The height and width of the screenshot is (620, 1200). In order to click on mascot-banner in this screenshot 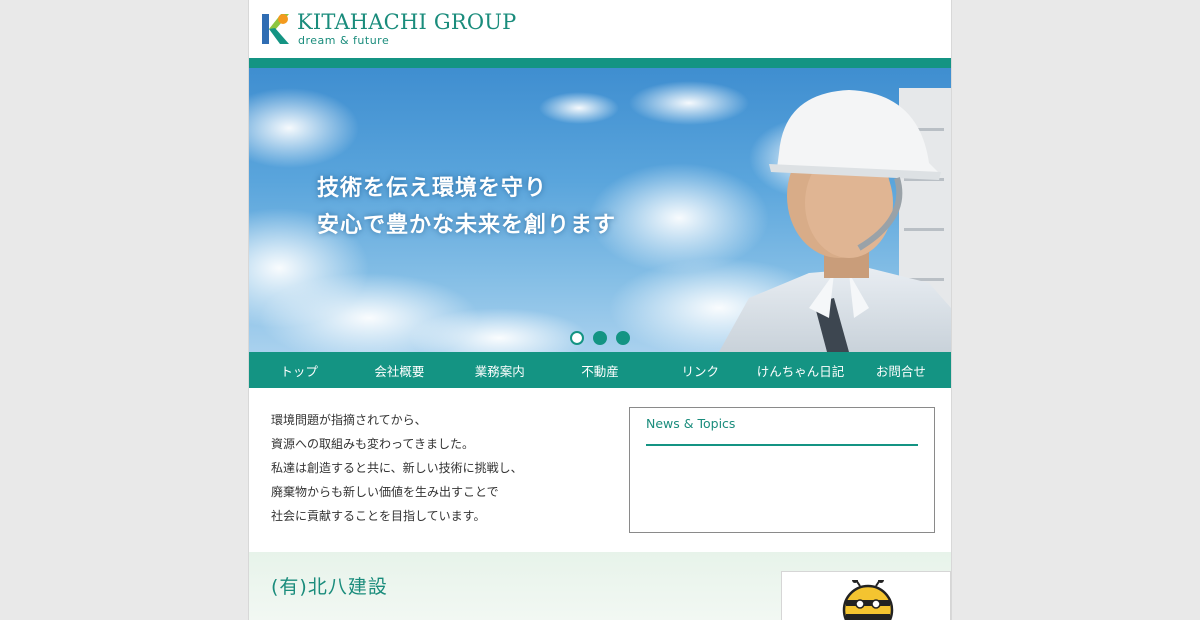, I will do `click(866, 595)`.